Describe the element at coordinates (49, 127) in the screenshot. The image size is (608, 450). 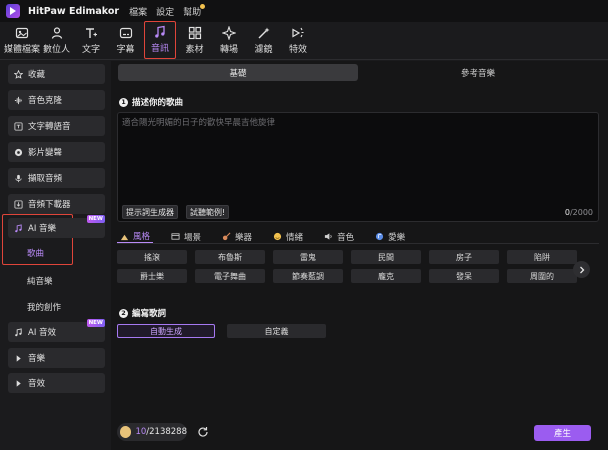
I see `sidebar-item-label: 文字轉語音` at that location.